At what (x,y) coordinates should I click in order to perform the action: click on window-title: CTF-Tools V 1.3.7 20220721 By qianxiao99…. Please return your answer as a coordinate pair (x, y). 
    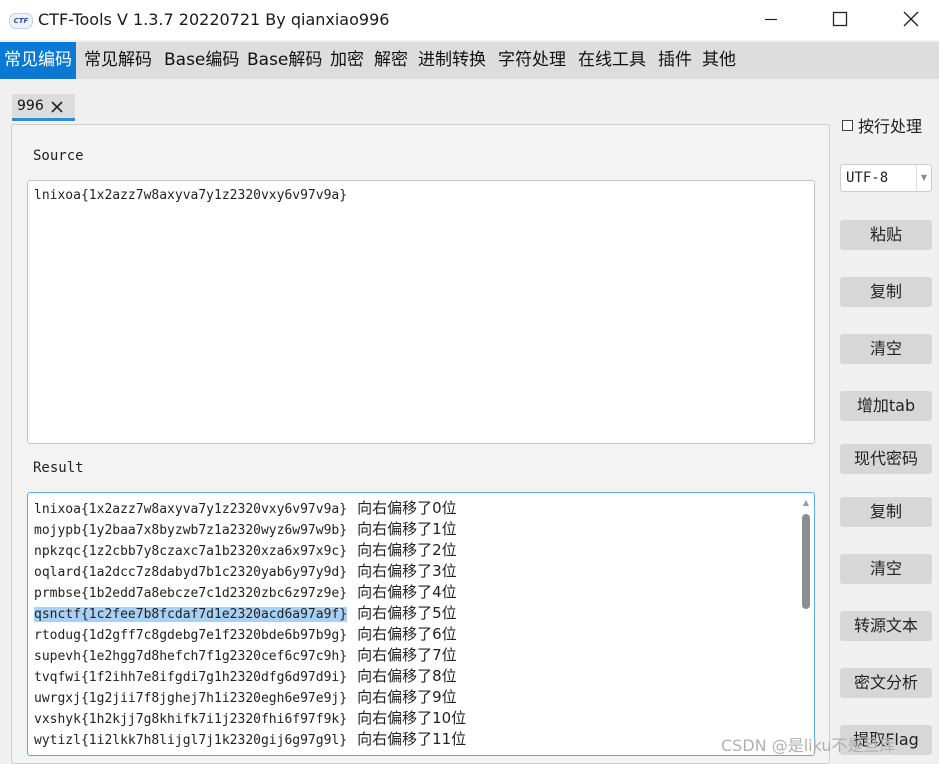
    Looking at the image, I should click on (214, 19).